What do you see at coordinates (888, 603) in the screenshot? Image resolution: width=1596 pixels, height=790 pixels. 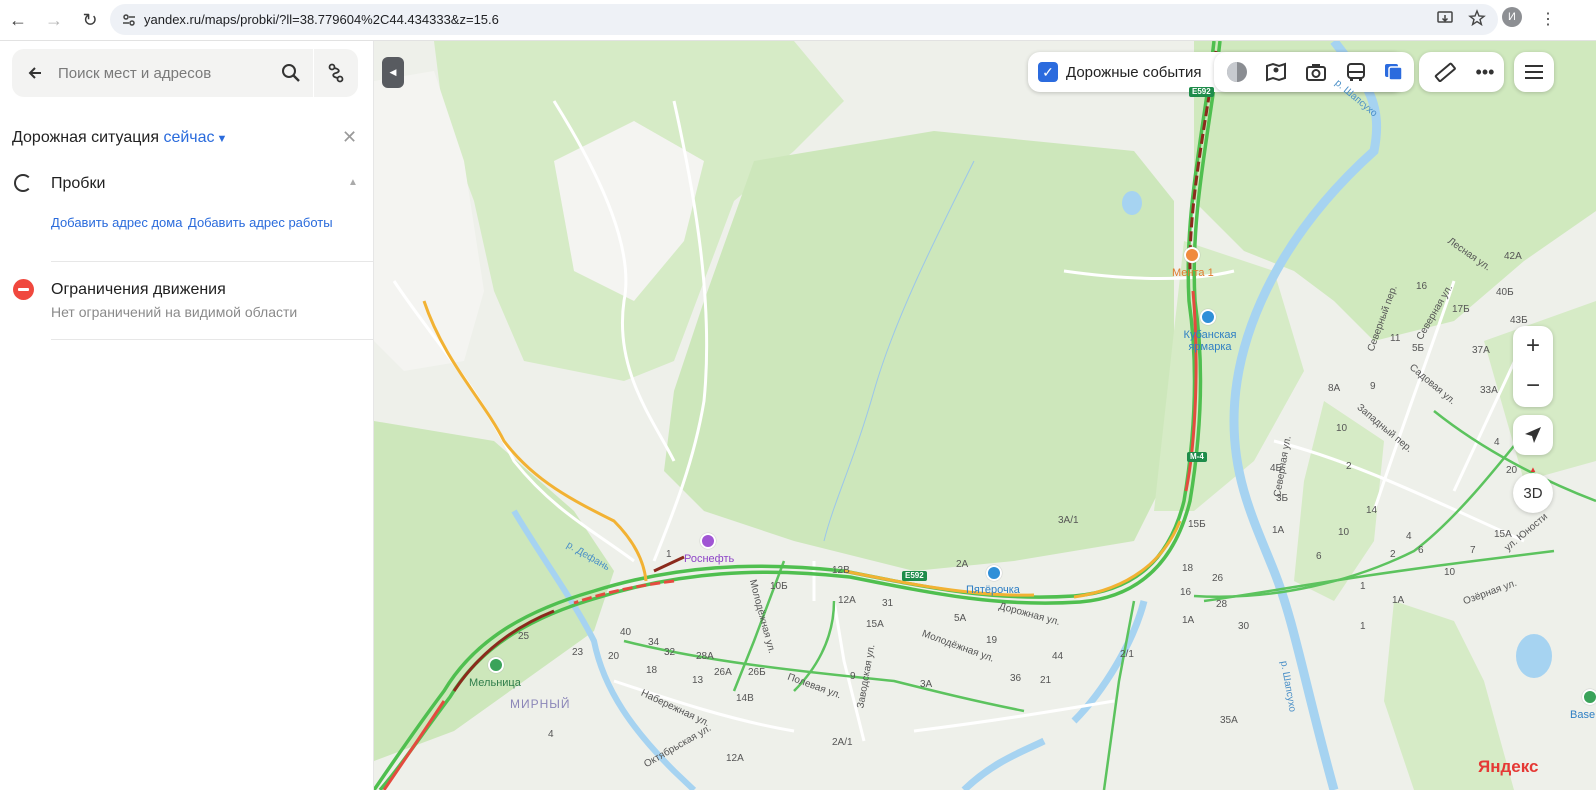 I see `house-number: 31` at bounding box center [888, 603].